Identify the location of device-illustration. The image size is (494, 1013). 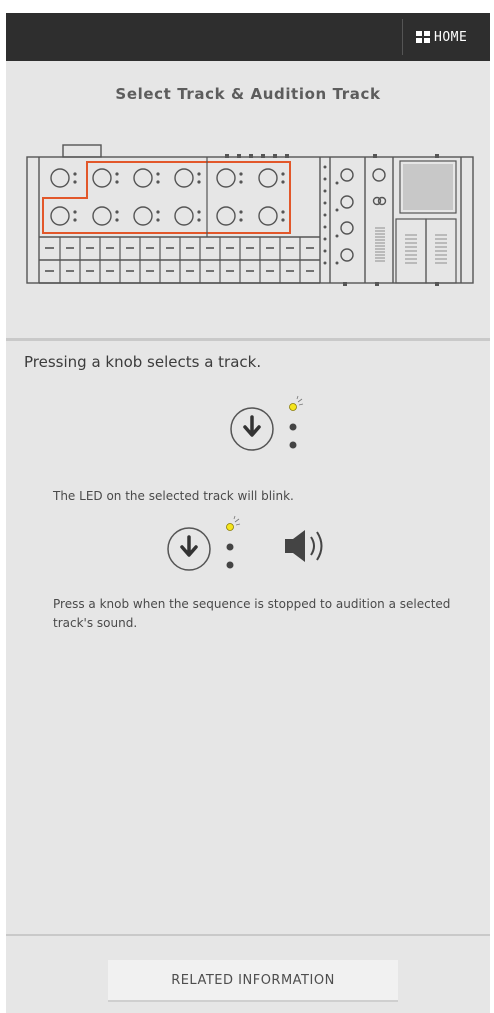
(250, 215).